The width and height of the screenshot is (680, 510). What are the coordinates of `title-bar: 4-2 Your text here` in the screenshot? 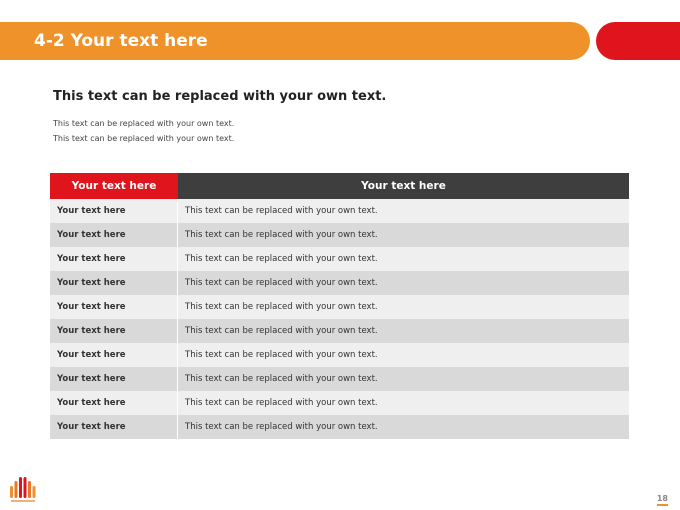 It's located at (295, 41).